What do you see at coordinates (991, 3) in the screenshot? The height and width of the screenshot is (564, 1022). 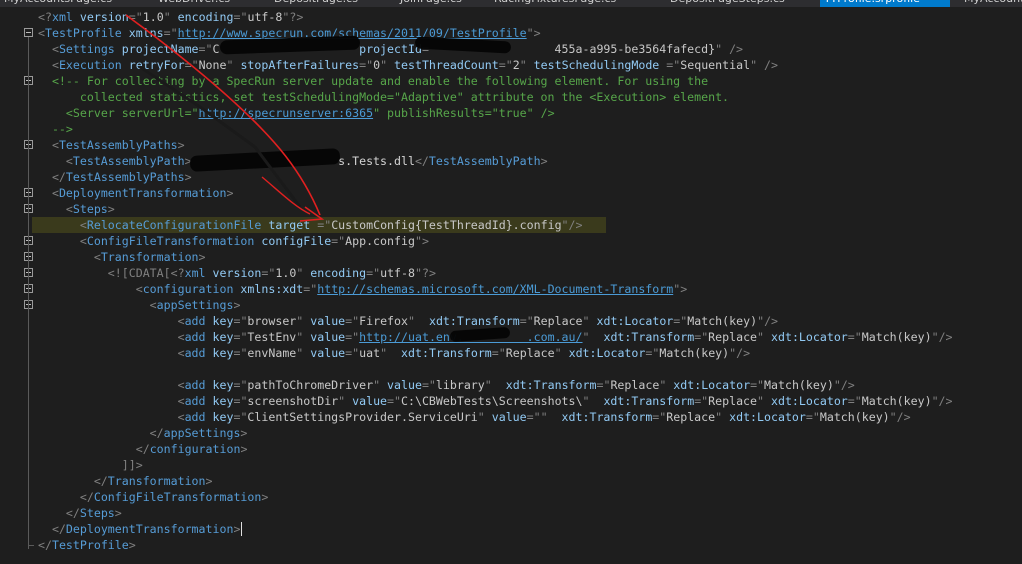 I see `document-tab: MyAccount` at bounding box center [991, 3].